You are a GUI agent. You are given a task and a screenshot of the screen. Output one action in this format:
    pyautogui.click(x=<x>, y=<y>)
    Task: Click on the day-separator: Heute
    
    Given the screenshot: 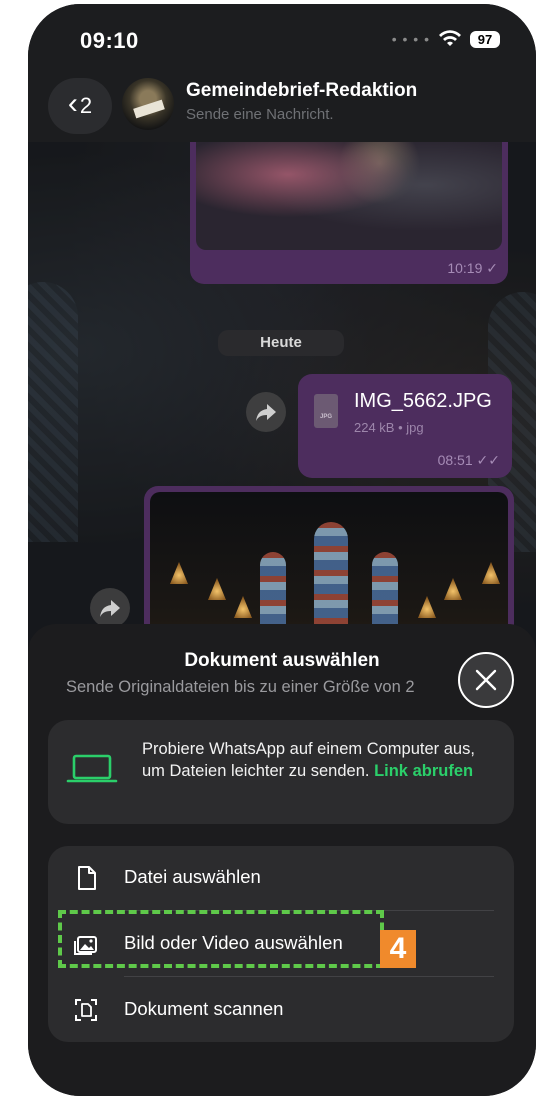 What is the action you would take?
    pyautogui.click(x=281, y=343)
    